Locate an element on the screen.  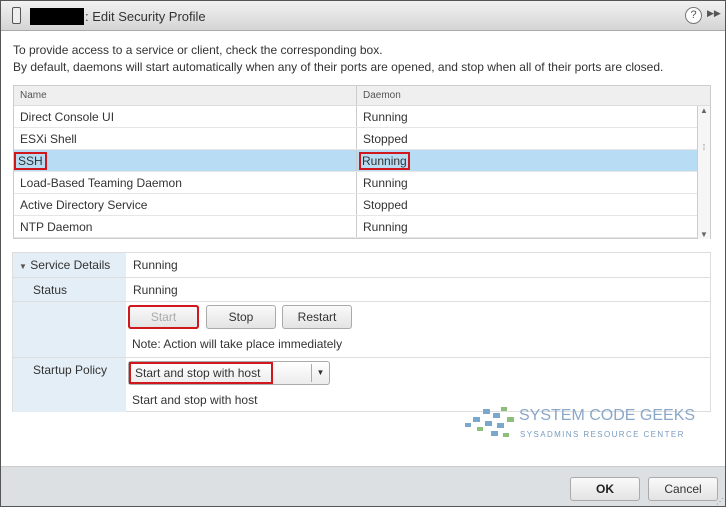
daemon-status-cell: Running is located at coordinates (527, 160).